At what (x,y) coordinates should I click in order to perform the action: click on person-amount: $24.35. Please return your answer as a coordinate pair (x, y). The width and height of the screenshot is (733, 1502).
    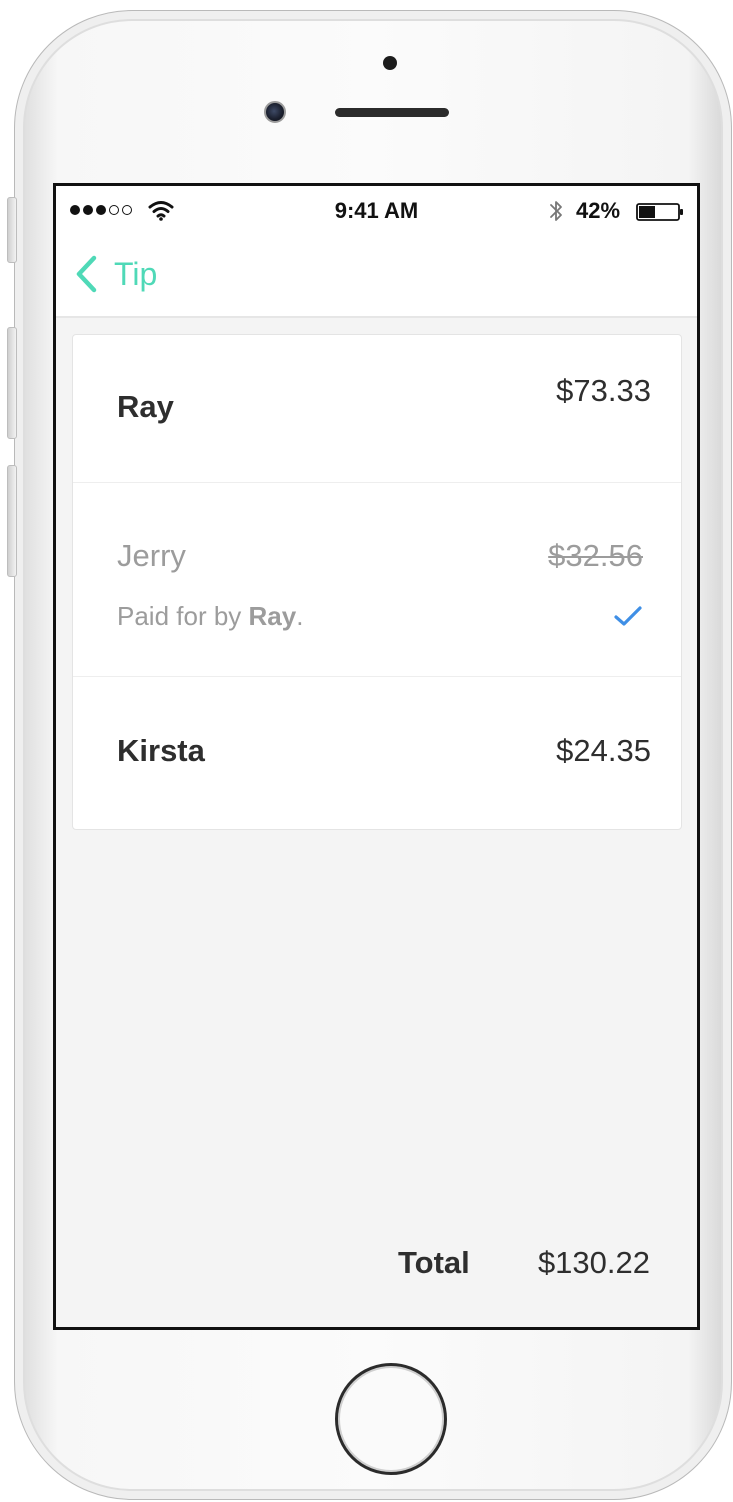
    Looking at the image, I should click on (603, 750).